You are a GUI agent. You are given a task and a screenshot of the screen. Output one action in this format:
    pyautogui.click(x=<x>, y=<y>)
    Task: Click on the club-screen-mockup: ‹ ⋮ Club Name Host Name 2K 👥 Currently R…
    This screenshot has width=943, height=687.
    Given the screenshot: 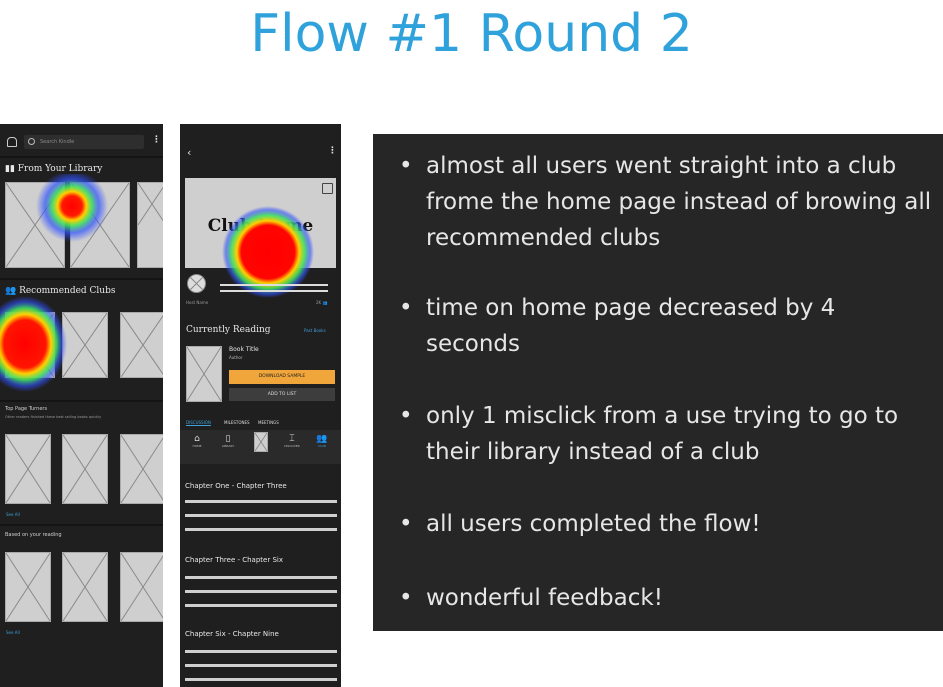 What is the action you would take?
    pyautogui.click(x=260, y=405)
    